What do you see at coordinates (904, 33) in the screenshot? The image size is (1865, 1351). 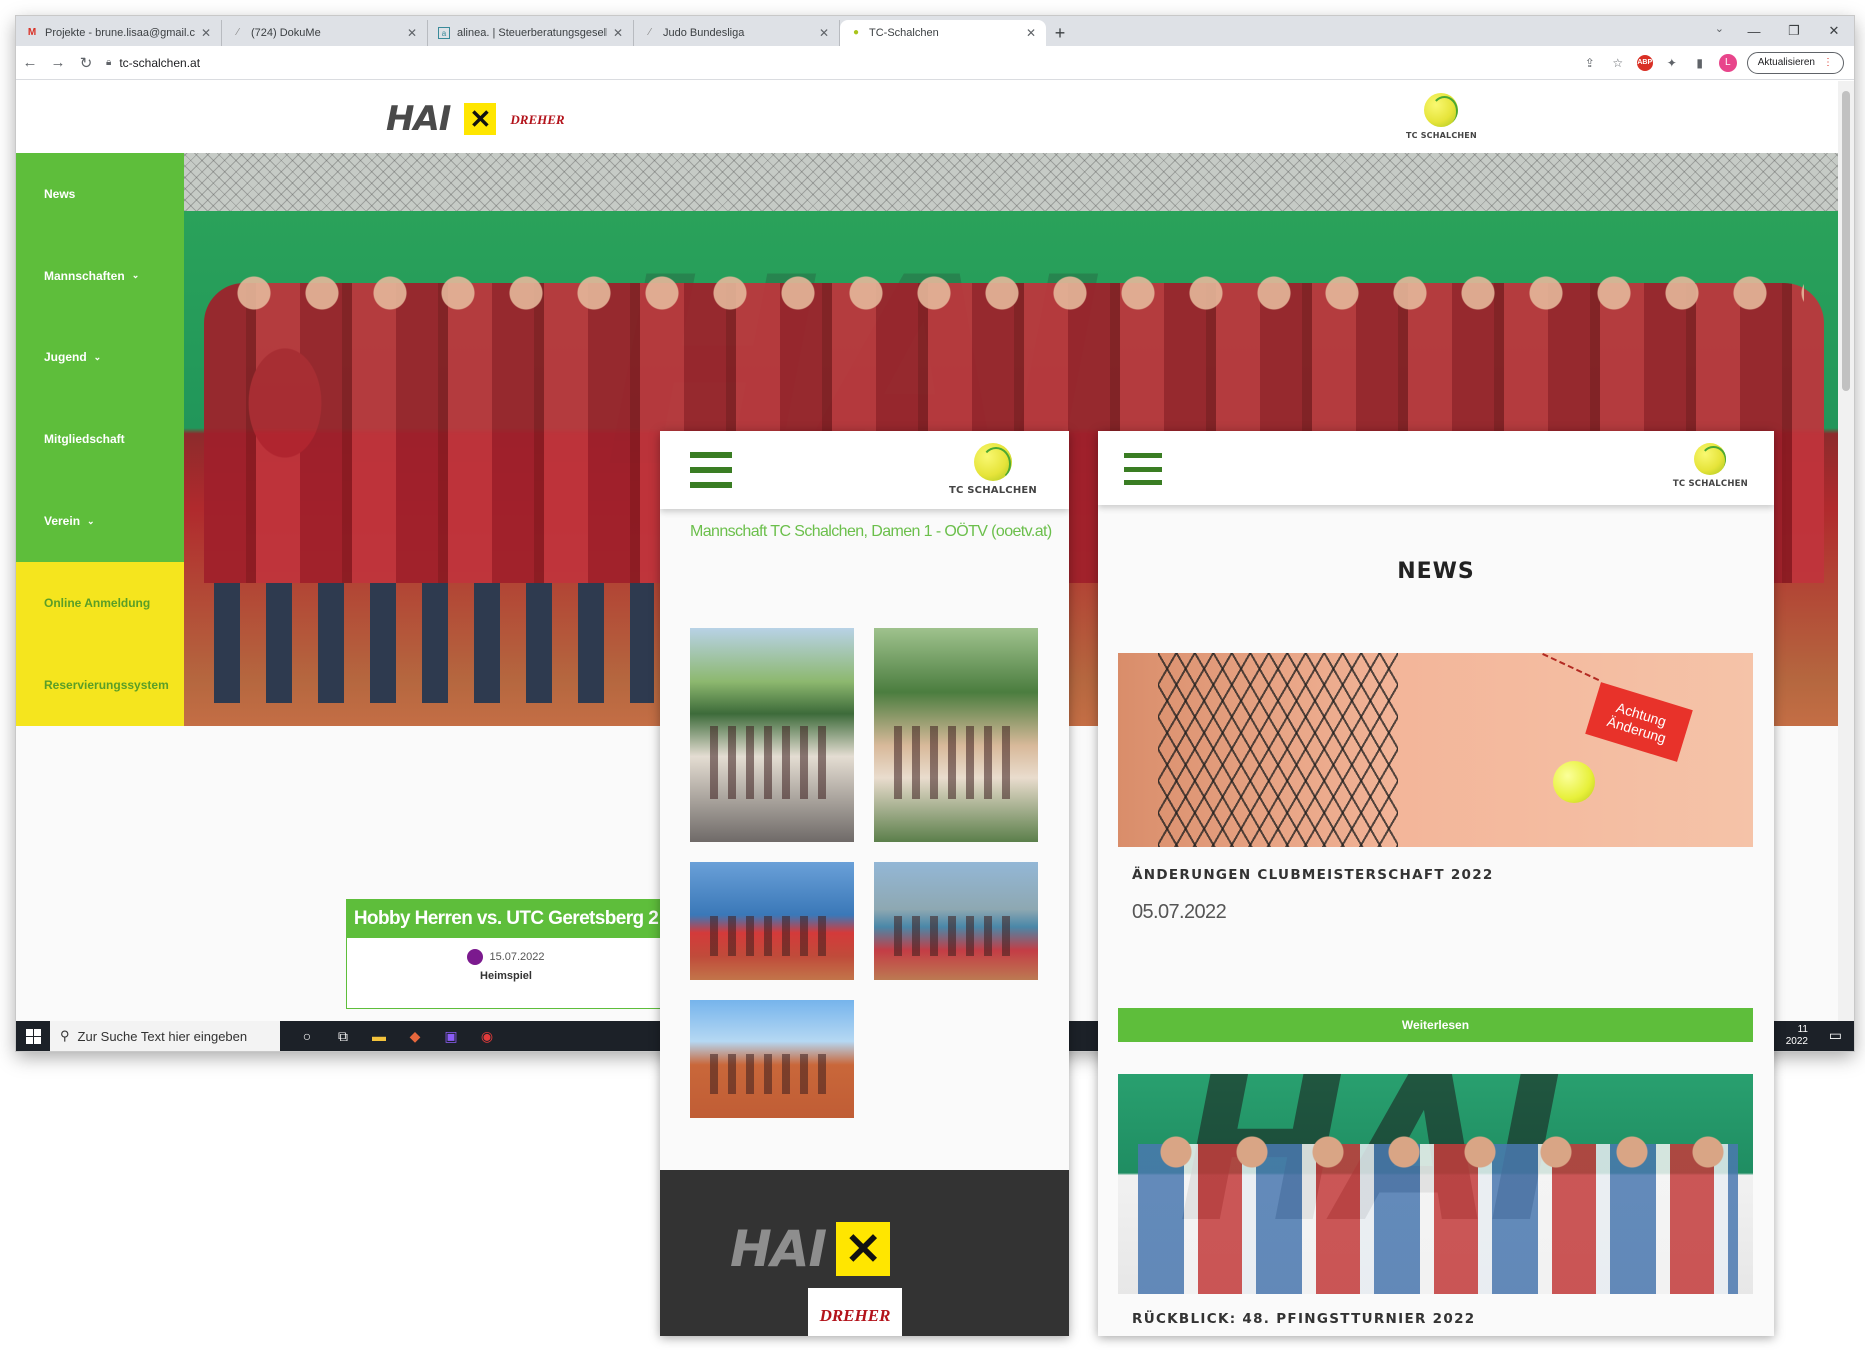 I see `tab-title: TC-Schalchen` at bounding box center [904, 33].